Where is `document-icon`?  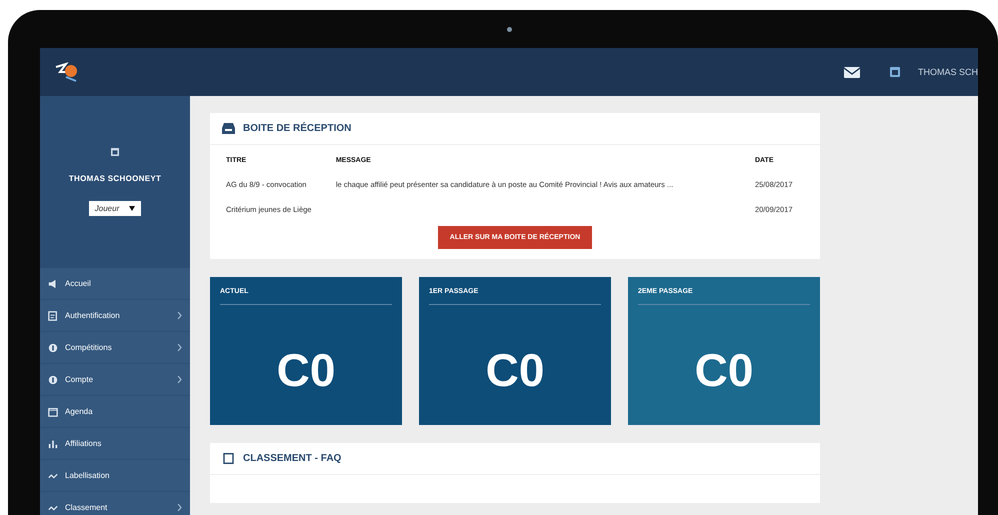
document-icon is located at coordinates (228, 458).